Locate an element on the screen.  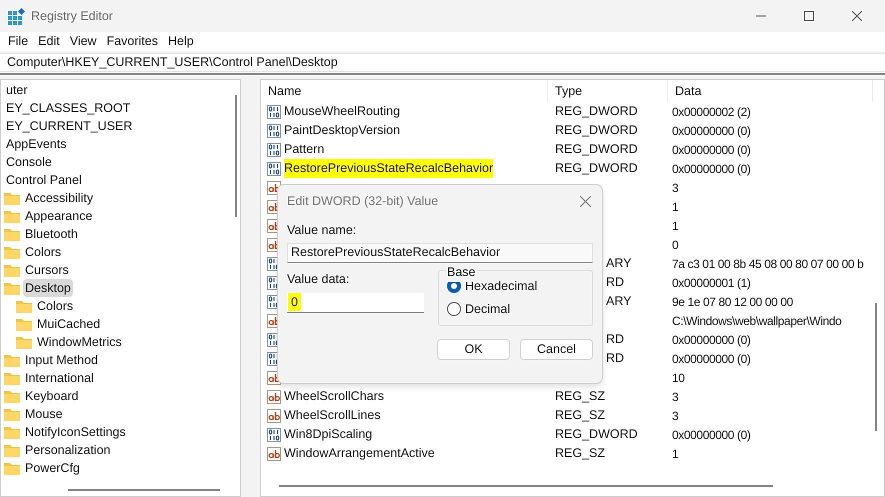
field-label: Value data: is located at coordinates (318, 279).